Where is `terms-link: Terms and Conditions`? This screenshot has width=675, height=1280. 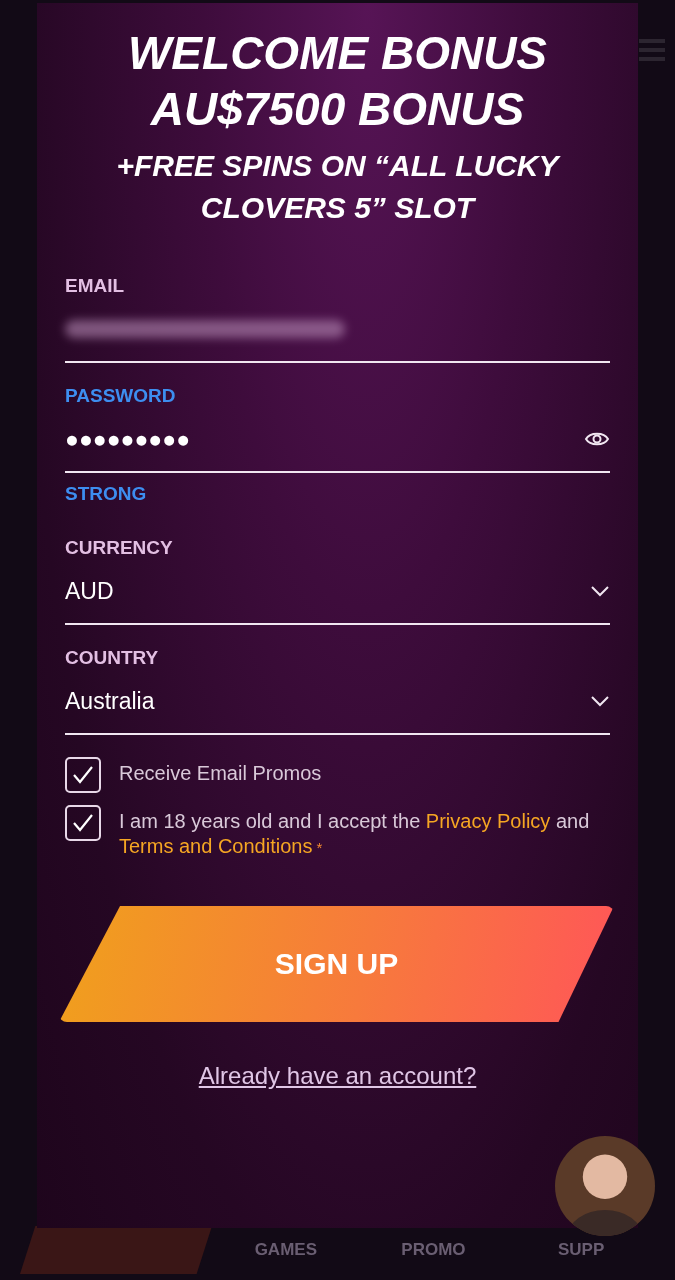
terms-link: Terms and Conditions is located at coordinates (216, 846).